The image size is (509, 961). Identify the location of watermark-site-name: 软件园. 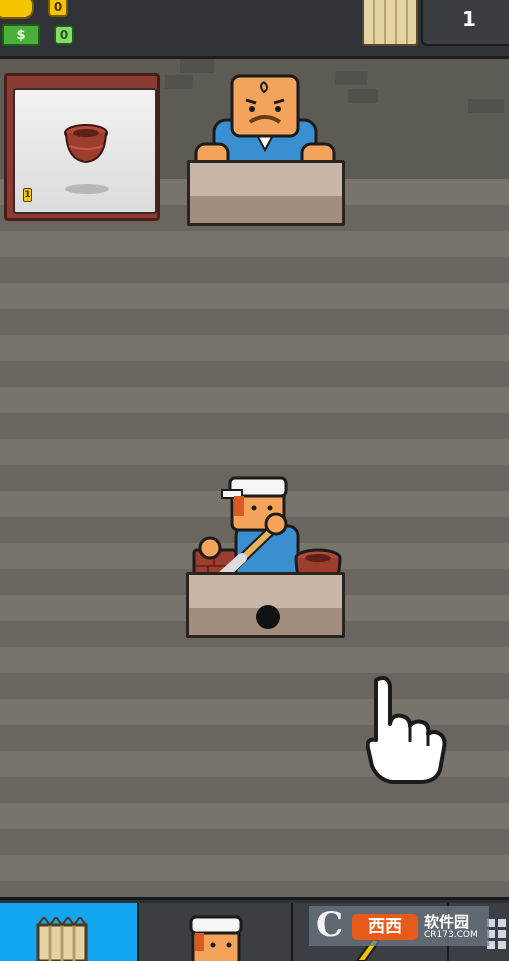
(447, 922).